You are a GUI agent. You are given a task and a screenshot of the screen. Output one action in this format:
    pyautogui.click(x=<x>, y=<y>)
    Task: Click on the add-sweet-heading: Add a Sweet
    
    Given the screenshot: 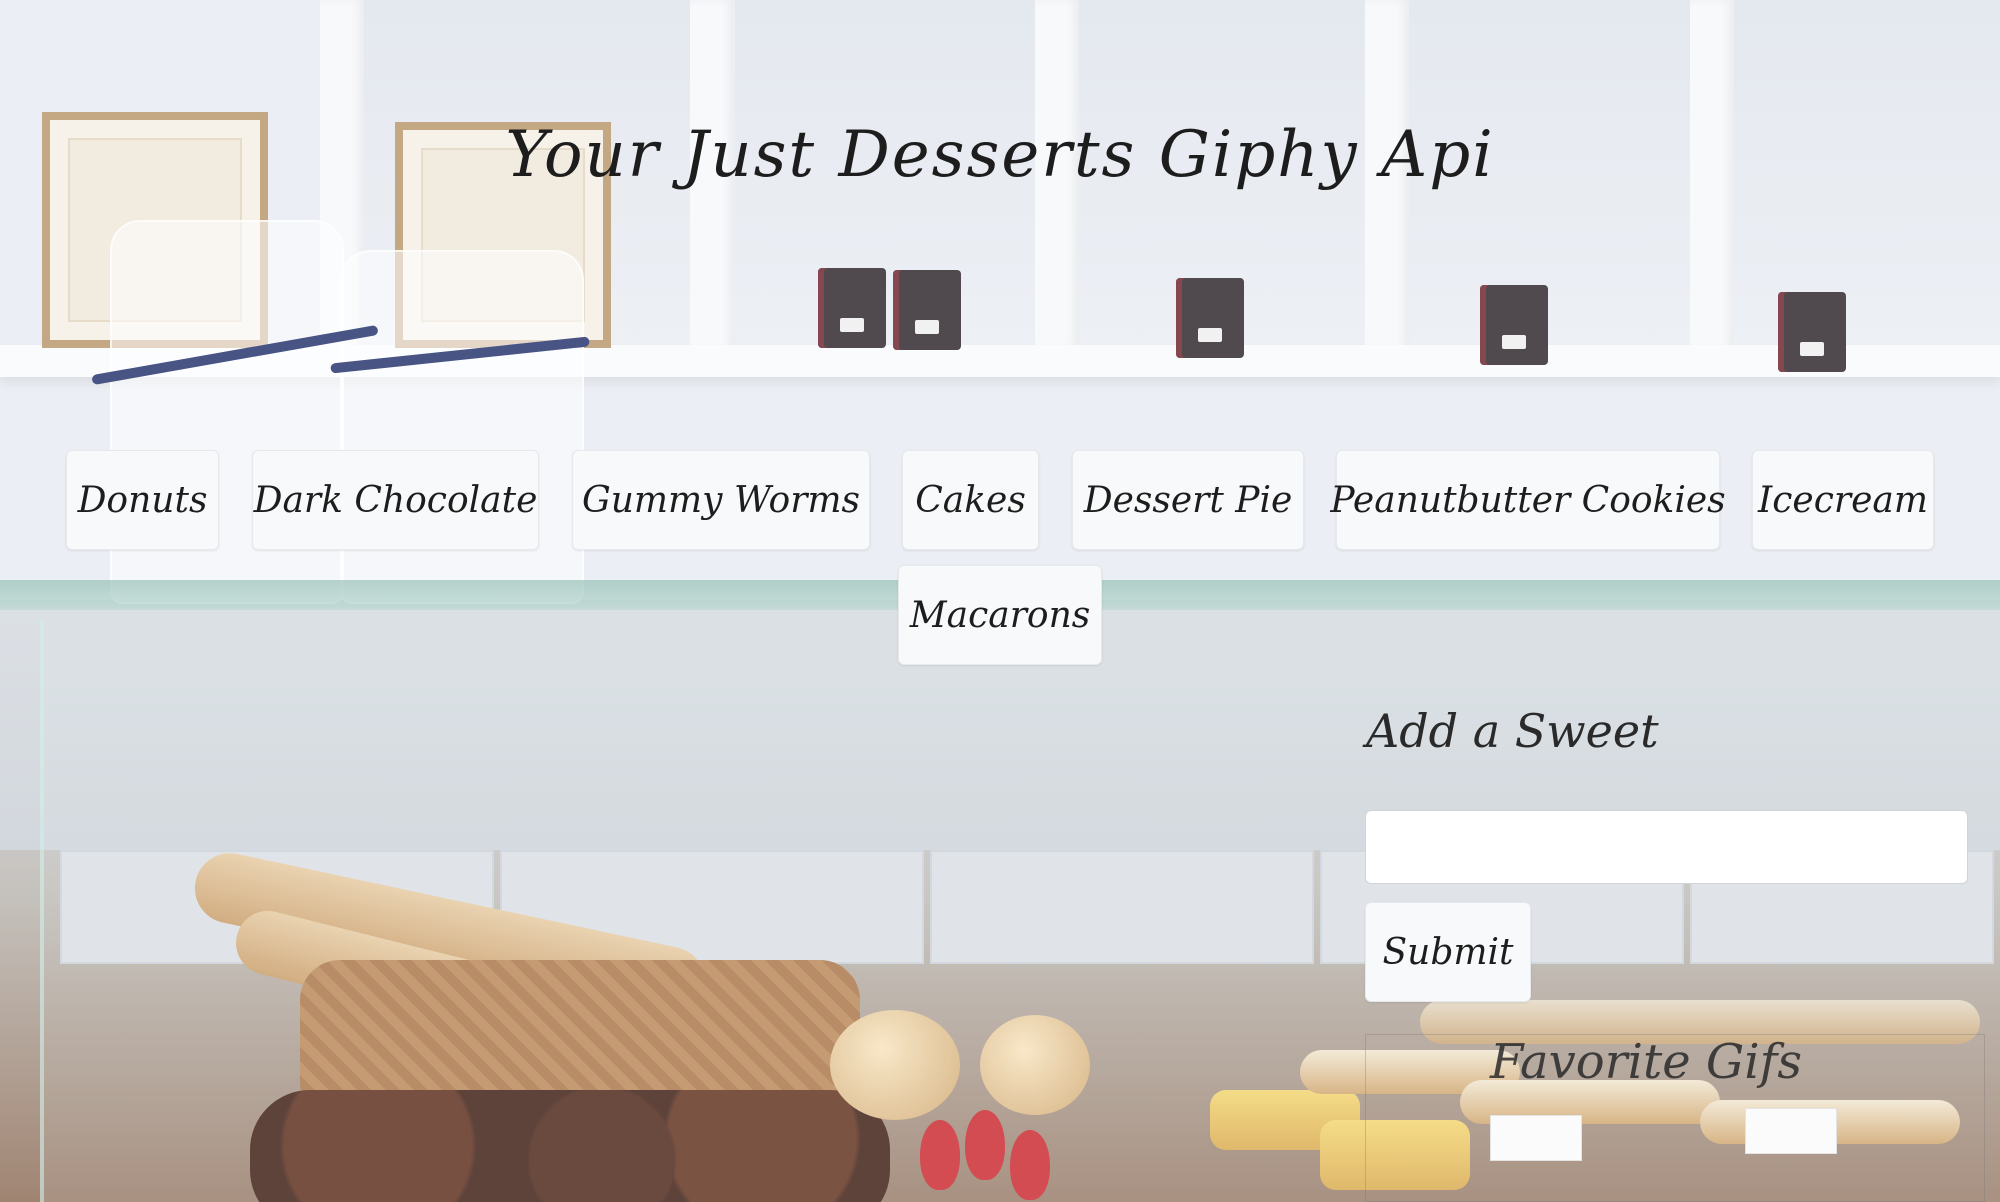 What is the action you would take?
    pyautogui.click(x=1512, y=731)
    